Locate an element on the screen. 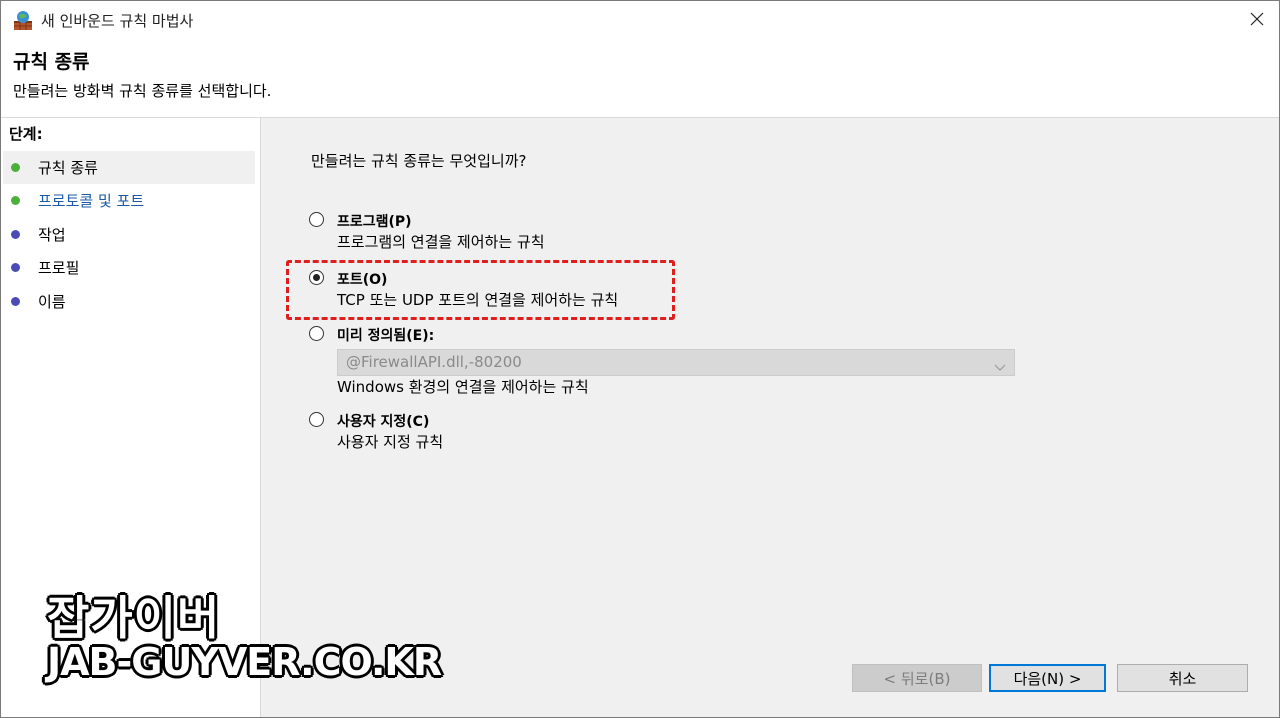 This screenshot has width=1280, height=718. predefined-rule-select: @FirewallAPI.dll,-80200 is located at coordinates (676, 362).